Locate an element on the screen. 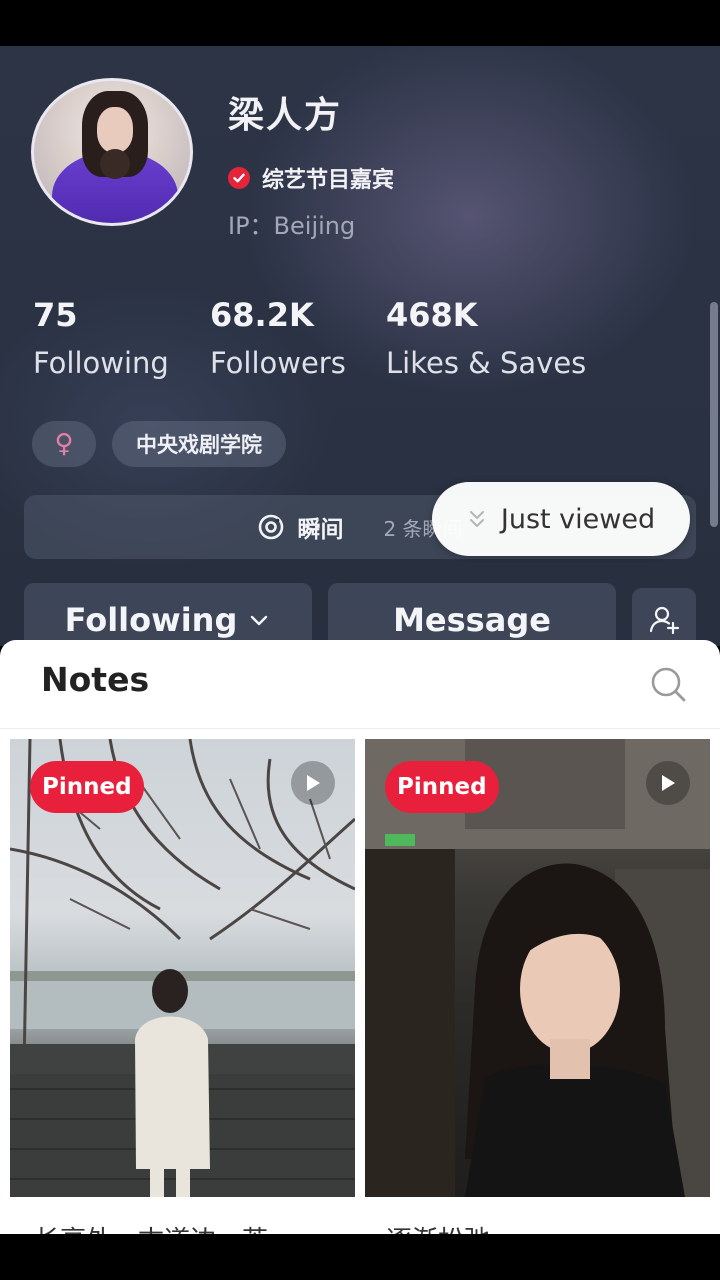 This screenshot has width=720, height=1280. ip-location: IP：Beijing is located at coordinates (292, 226).